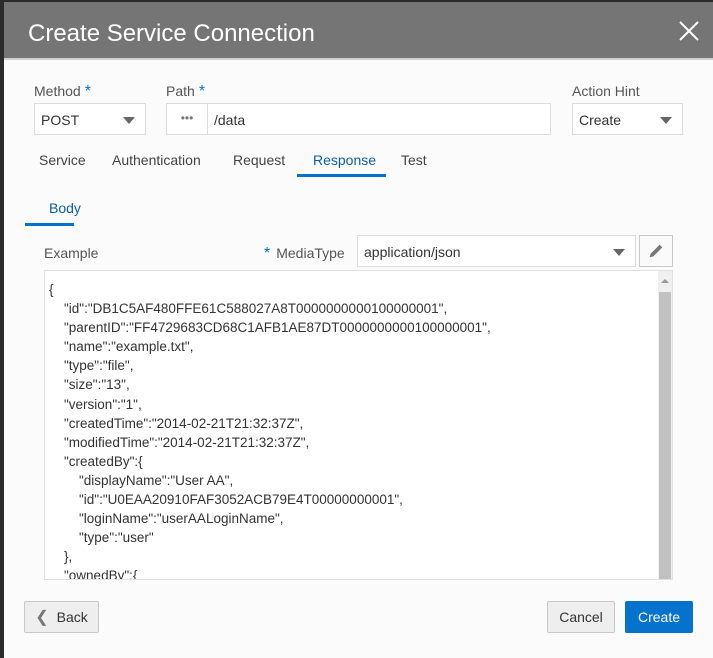 This screenshot has height=658, width=713. What do you see at coordinates (187, 119) in the screenshot?
I see `path-options-button: •••` at bounding box center [187, 119].